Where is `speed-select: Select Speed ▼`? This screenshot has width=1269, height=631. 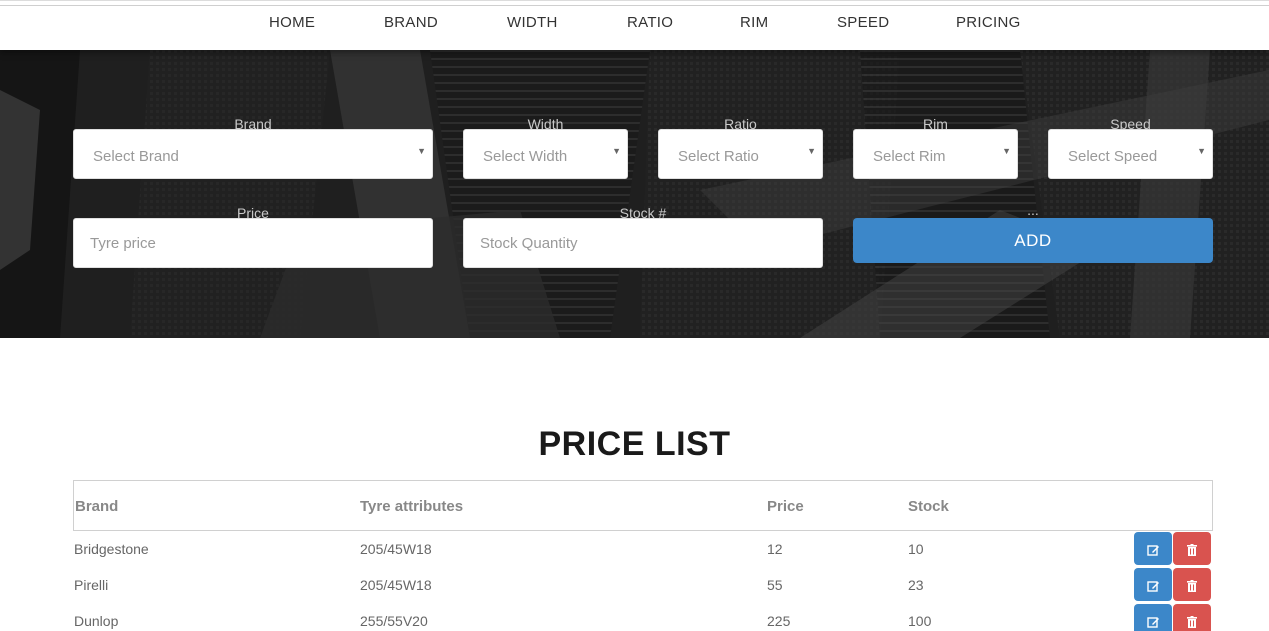
speed-select: Select Speed ▼ is located at coordinates (1130, 154).